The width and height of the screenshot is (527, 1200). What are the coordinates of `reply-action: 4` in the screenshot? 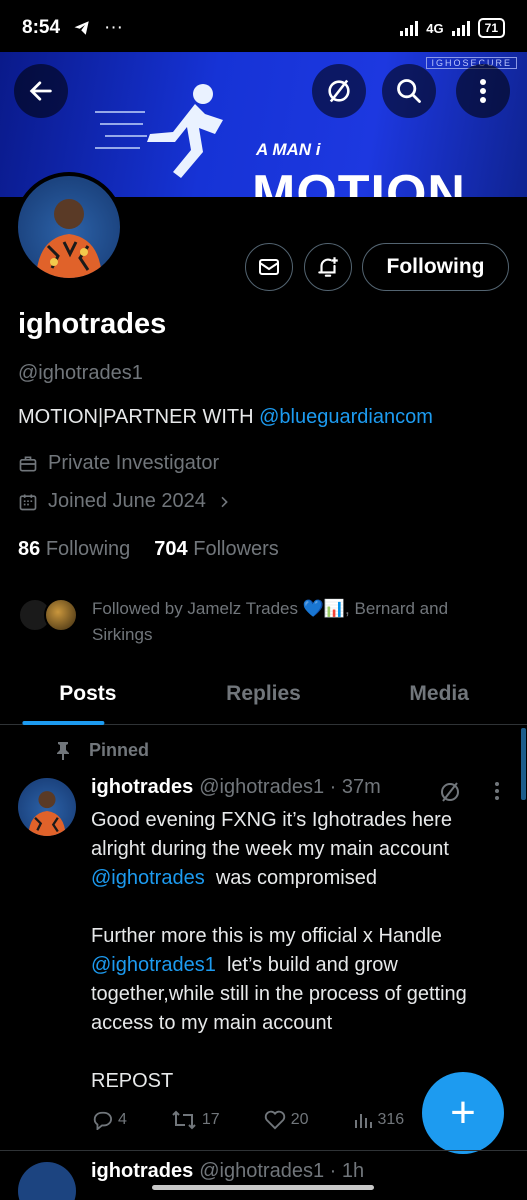 It's located at (109, 1120).